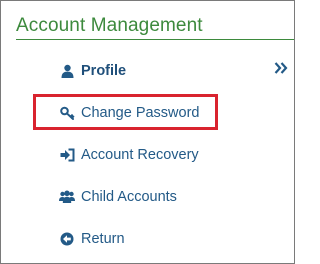 This screenshot has height=264, width=320. I want to click on sign-in-icon, so click(67, 155).